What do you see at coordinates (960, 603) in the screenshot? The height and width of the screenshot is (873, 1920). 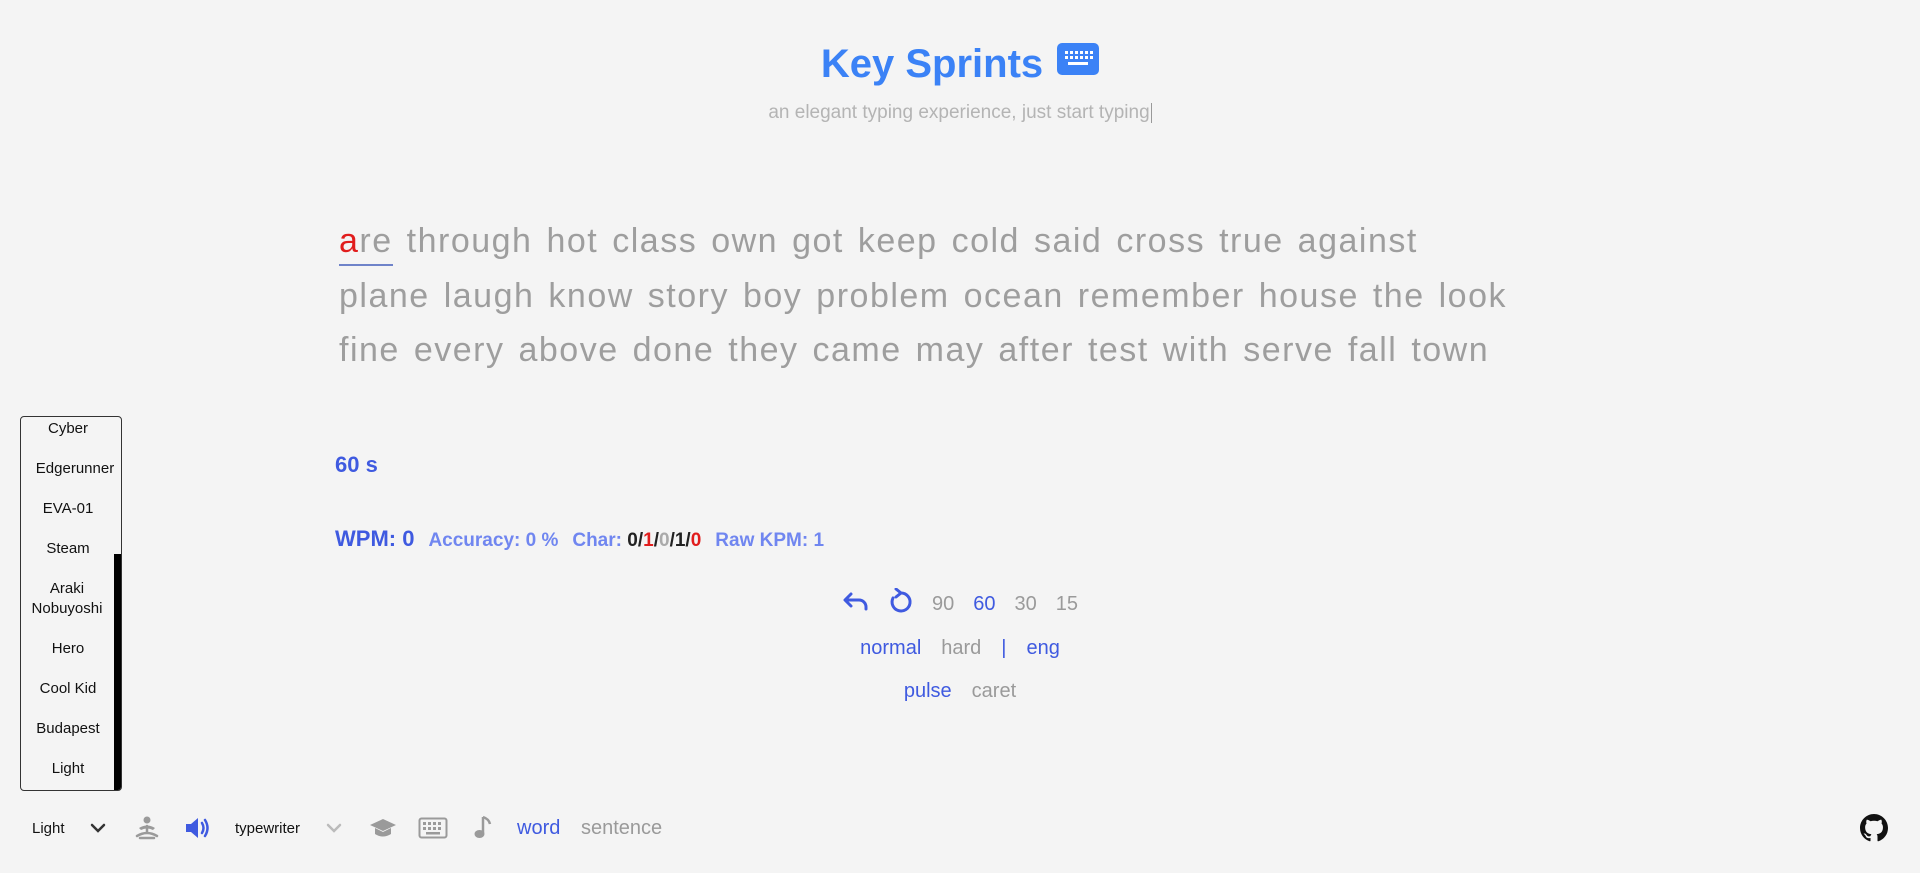 I see `duration-controls: 90 60 30 15` at bounding box center [960, 603].